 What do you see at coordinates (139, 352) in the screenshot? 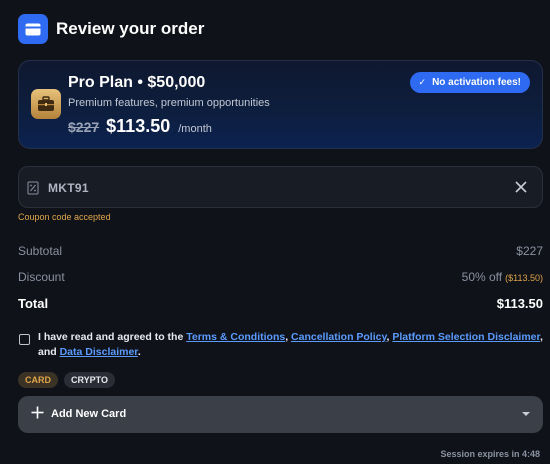
I see `agreement-suffix: .` at bounding box center [139, 352].